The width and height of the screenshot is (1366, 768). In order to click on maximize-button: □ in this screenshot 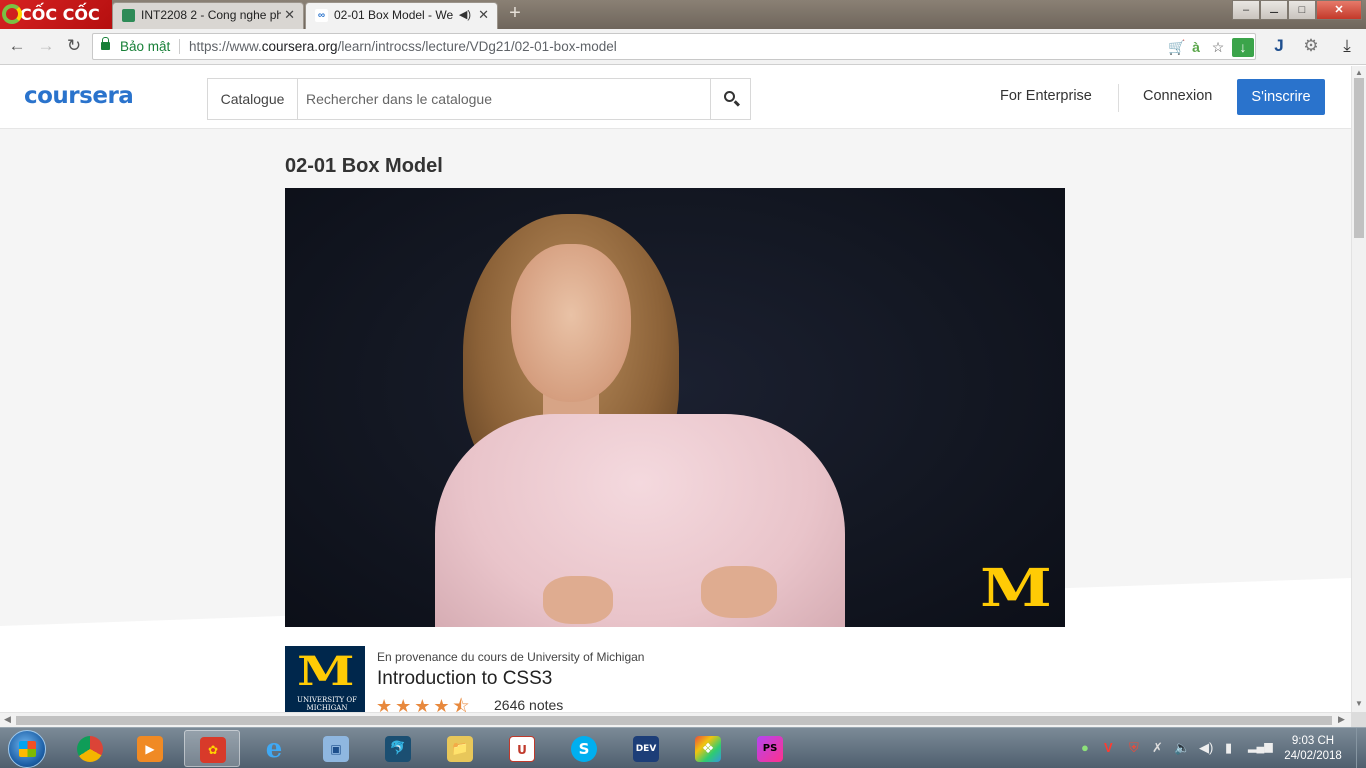, I will do `click(1302, 10)`.